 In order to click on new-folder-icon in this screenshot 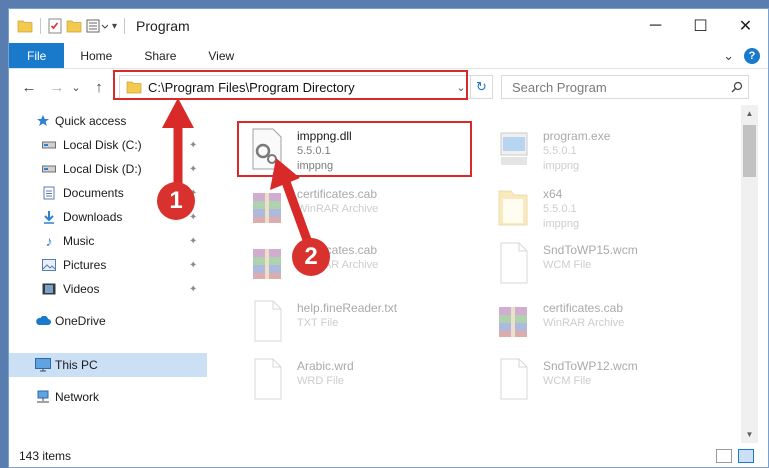, I will do `click(74, 26)`.